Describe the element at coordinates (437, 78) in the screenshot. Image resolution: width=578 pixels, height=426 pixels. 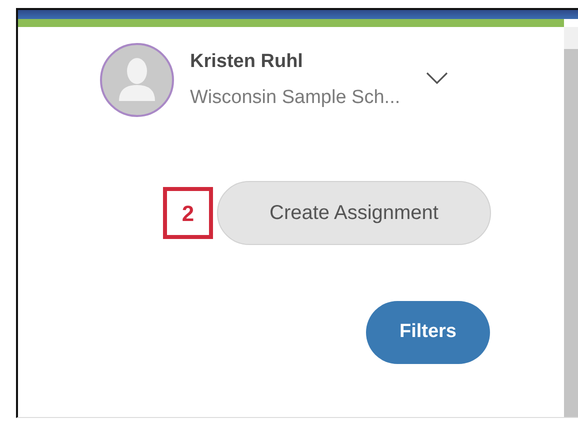
I see `chevron-icon` at that location.